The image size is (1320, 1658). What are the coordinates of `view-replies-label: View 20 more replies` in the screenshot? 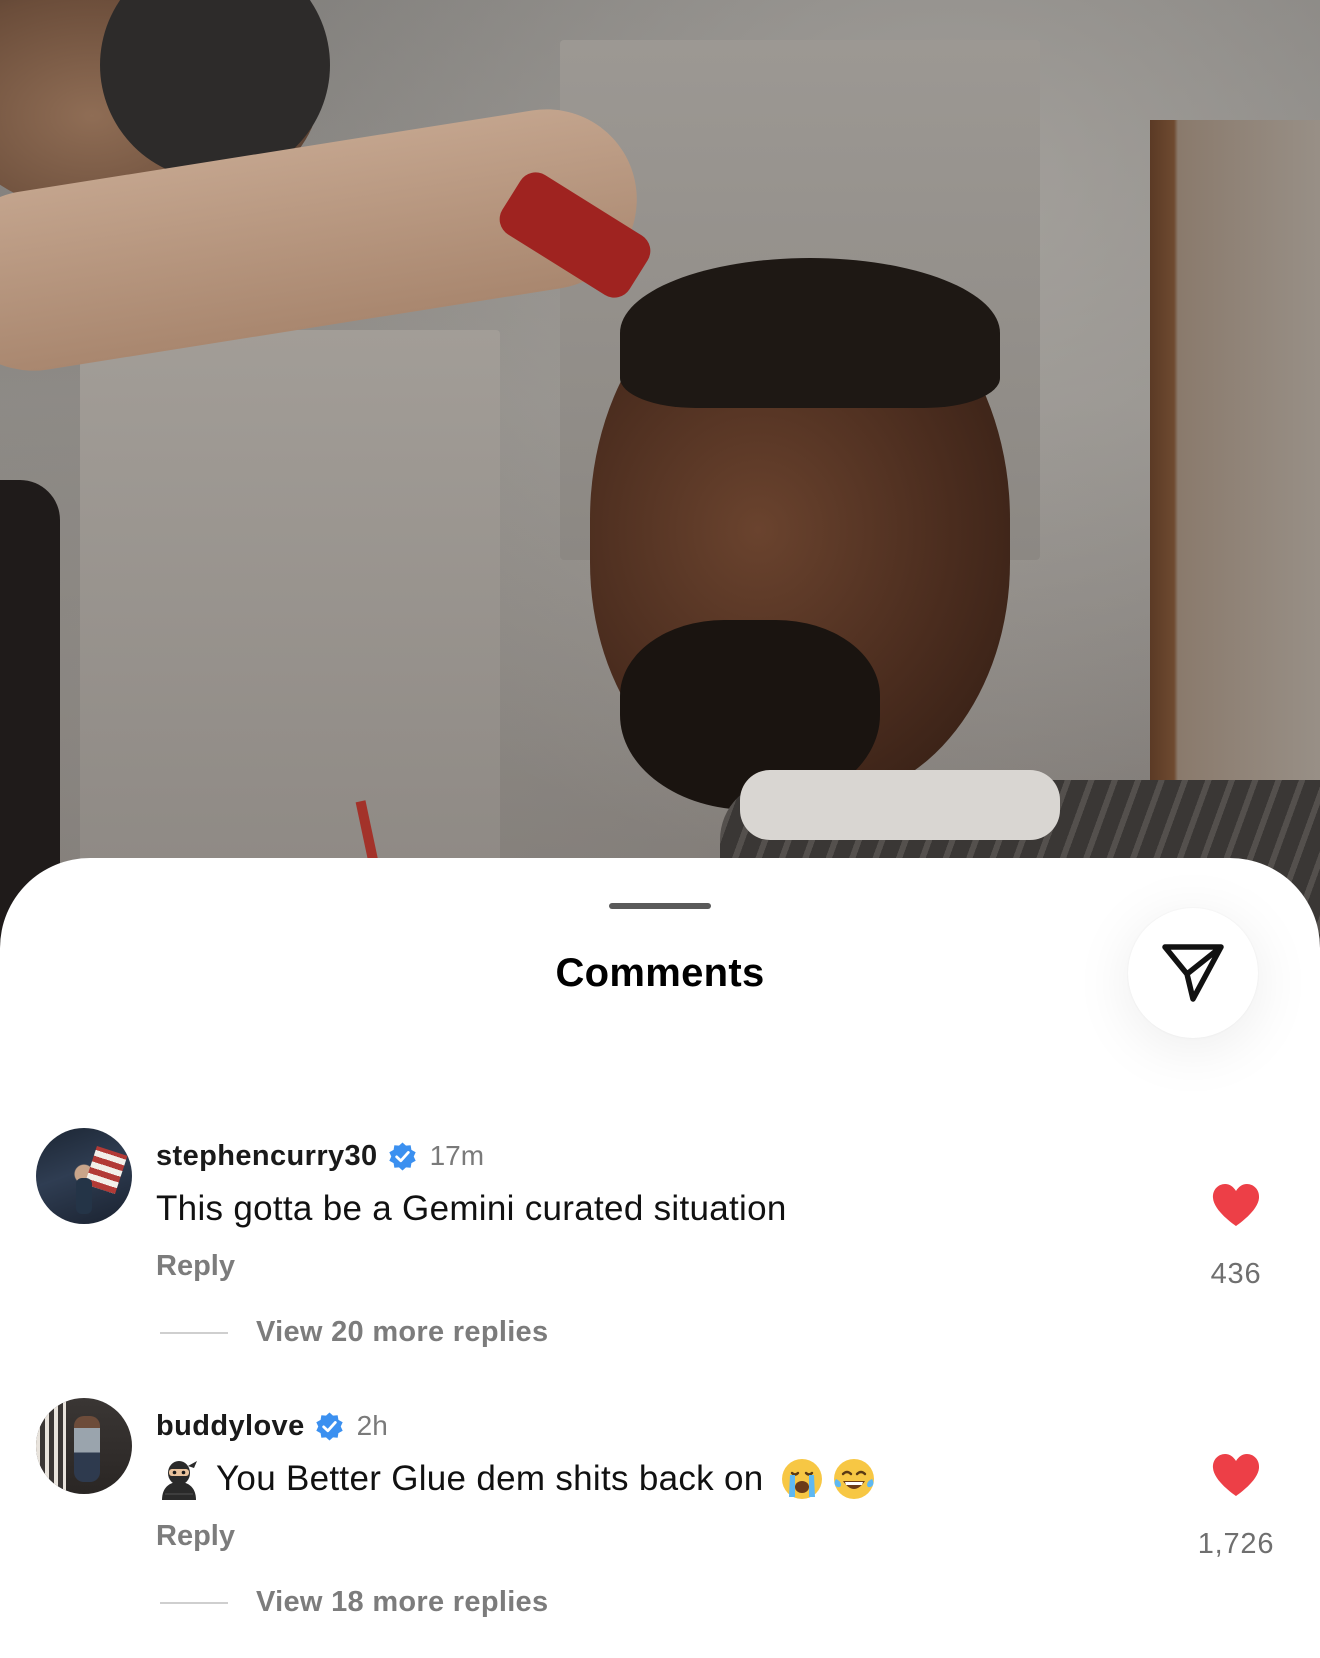 It's located at (402, 1332).